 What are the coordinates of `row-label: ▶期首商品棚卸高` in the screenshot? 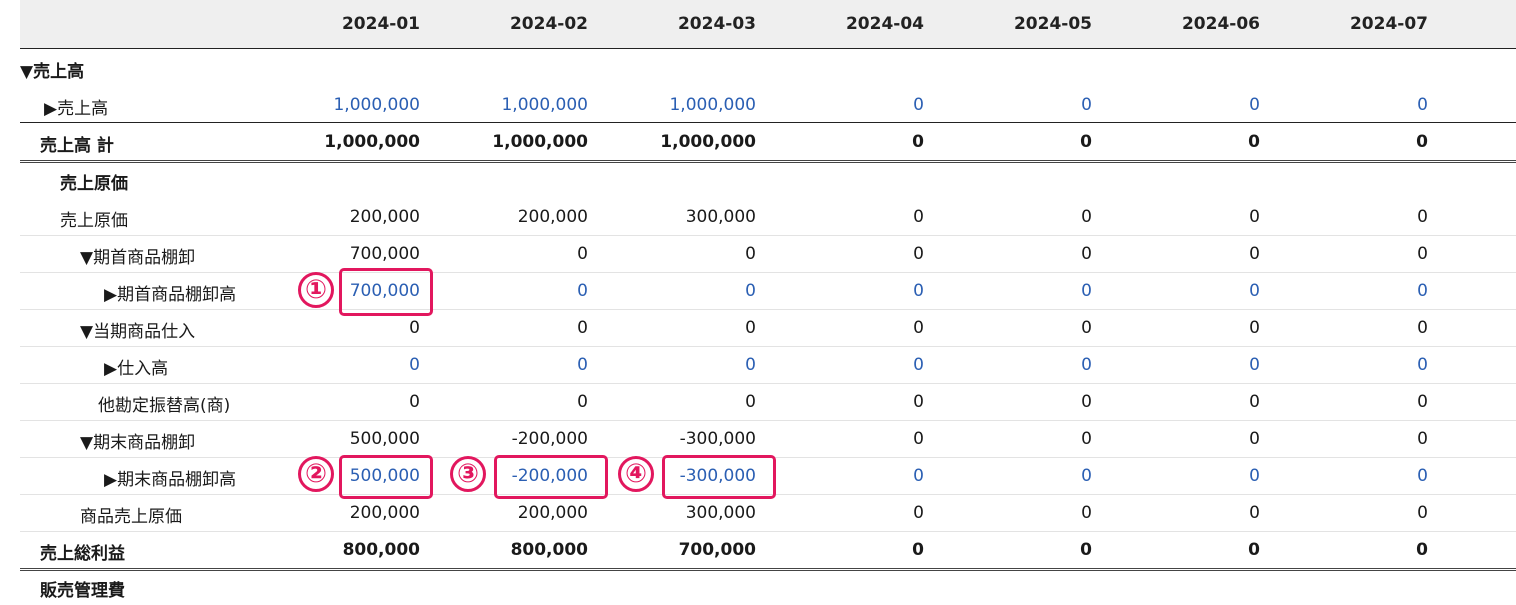 It's located at (170, 292).